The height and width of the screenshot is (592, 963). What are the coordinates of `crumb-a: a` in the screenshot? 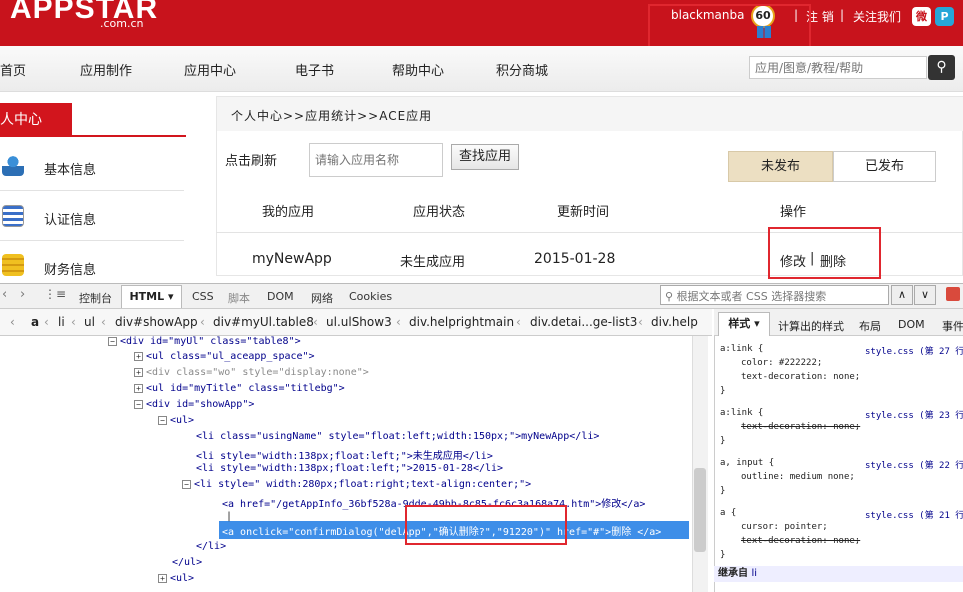 It's located at (35, 322).